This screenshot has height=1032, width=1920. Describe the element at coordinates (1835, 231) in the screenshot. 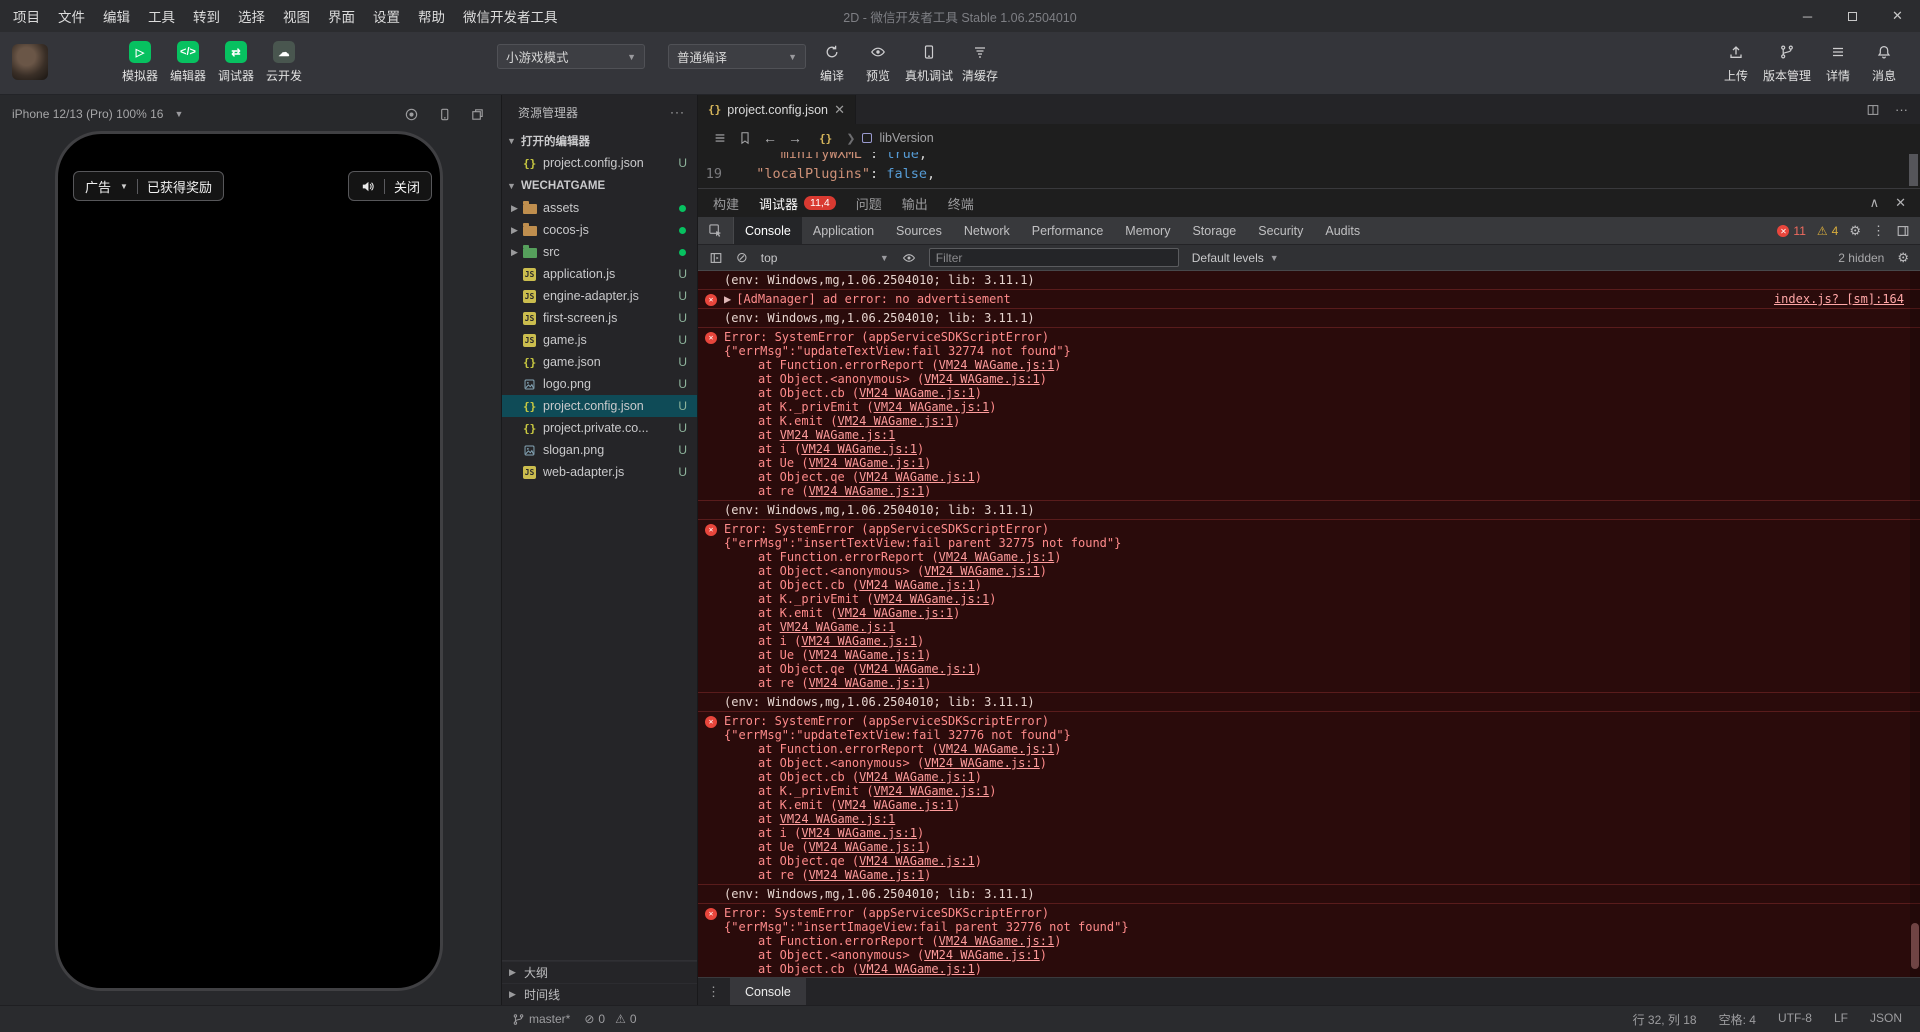

I see `warning-count: 4` at that location.